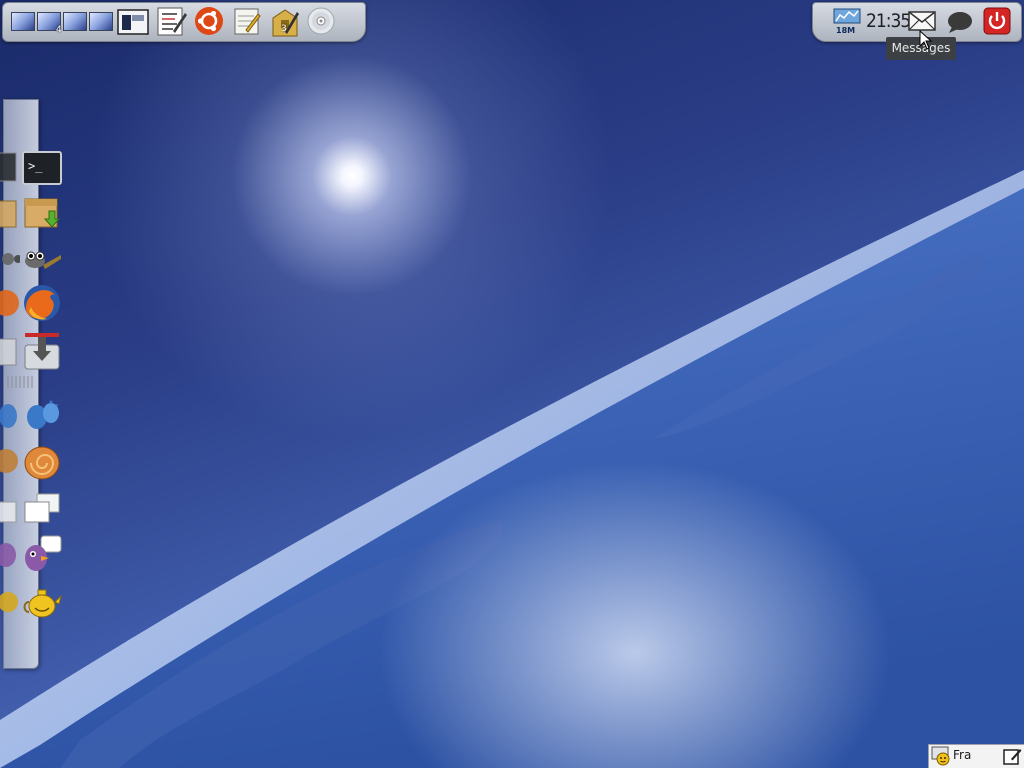  What do you see at coordinates (8, 416) in the screenshot?
I see `balloons-peek-icon` at bounding box center [8, 416].